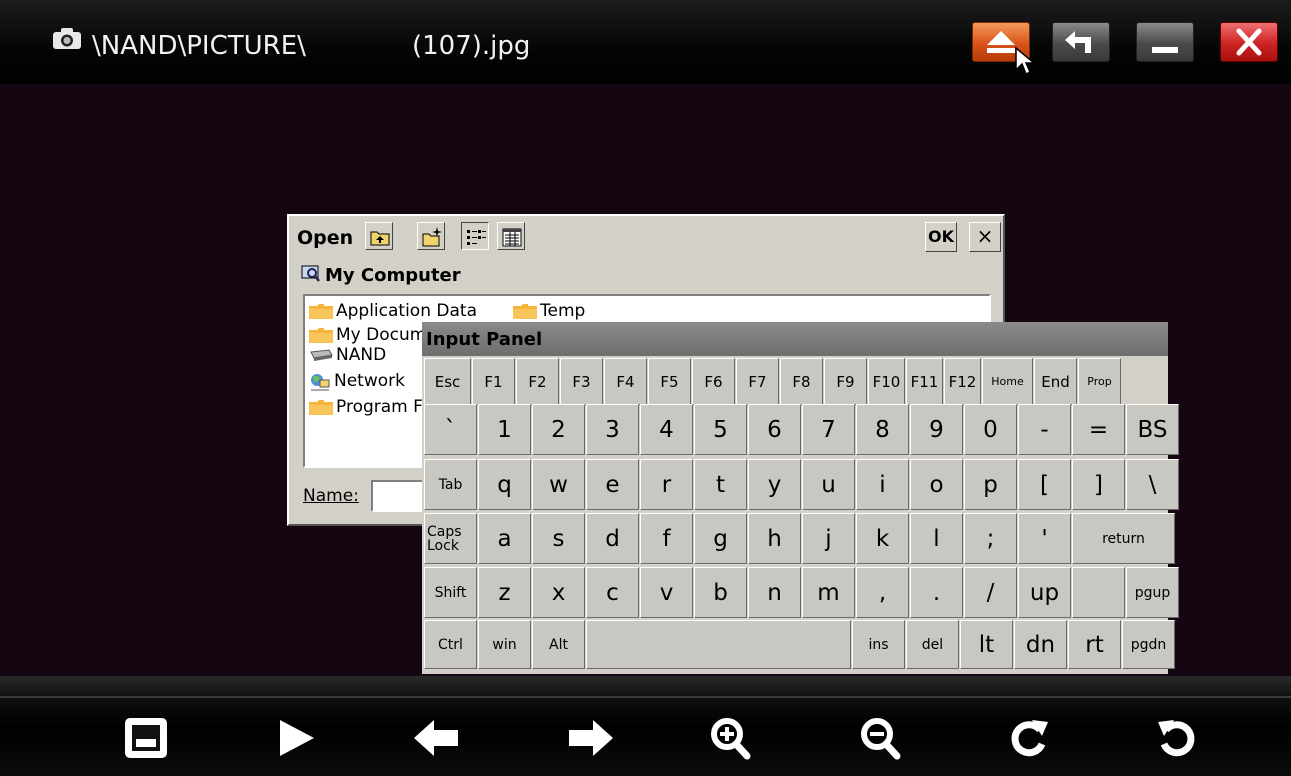 Image resolution: width=1291 pixels, height=776 pixels. What do you see at coordinates (666, 429) in the screenshot?
I see `key-4: 4` at bounding box center [666, 429].